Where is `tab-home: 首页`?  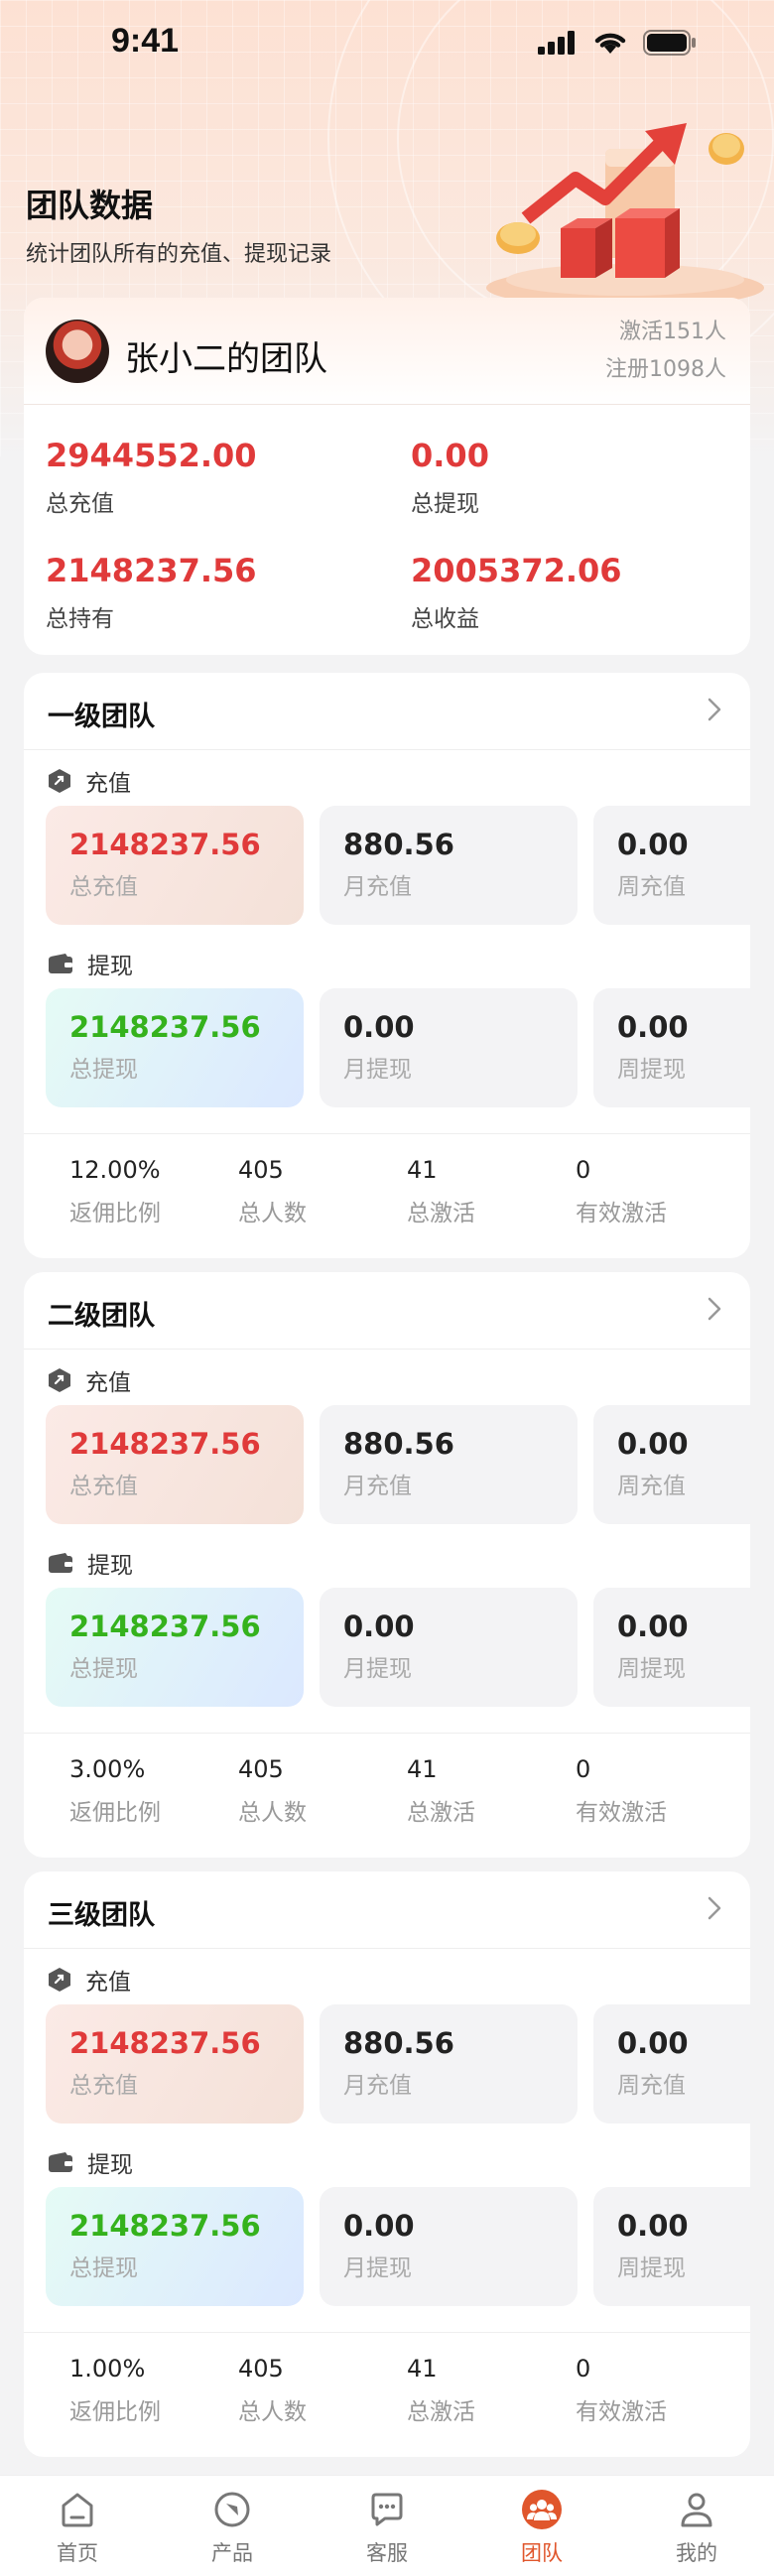 tab-home: 首页 is located at coordinates (78, 2527).